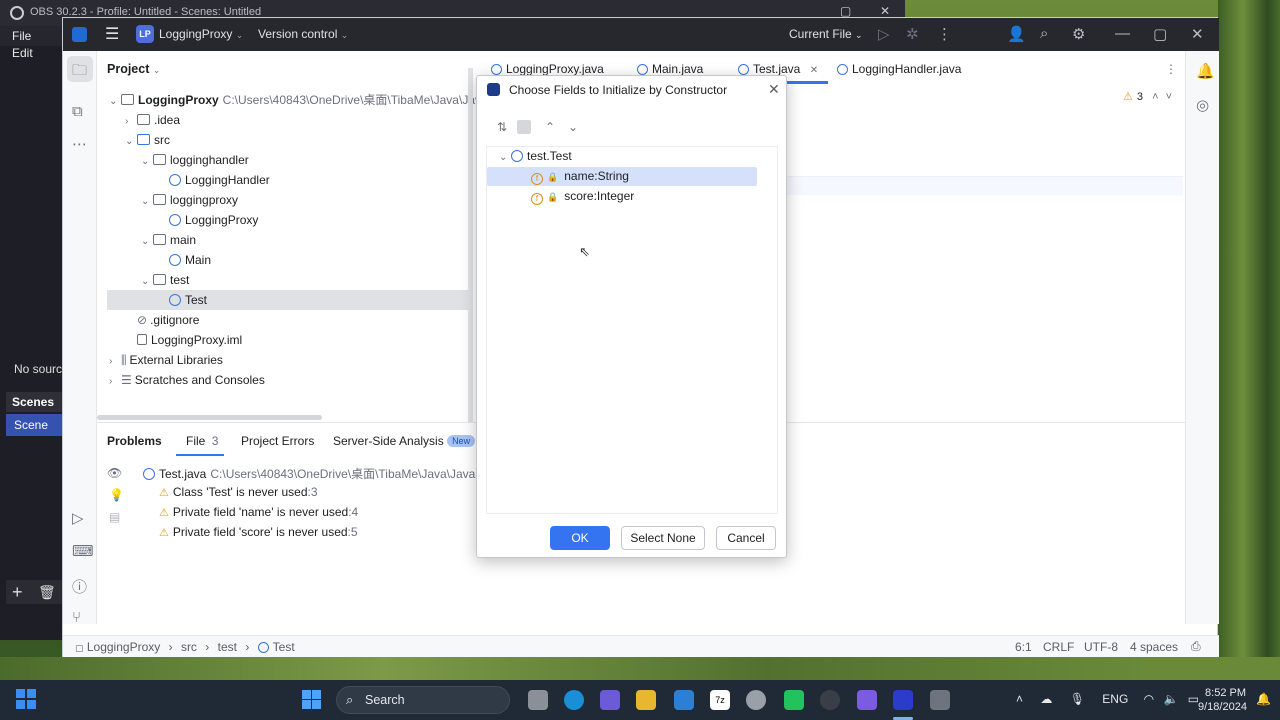  What do you see at coordinates (1205, 71) in the screenshot?
I see `notifications-icon: 🔔` at bounding box center [1205, 71].